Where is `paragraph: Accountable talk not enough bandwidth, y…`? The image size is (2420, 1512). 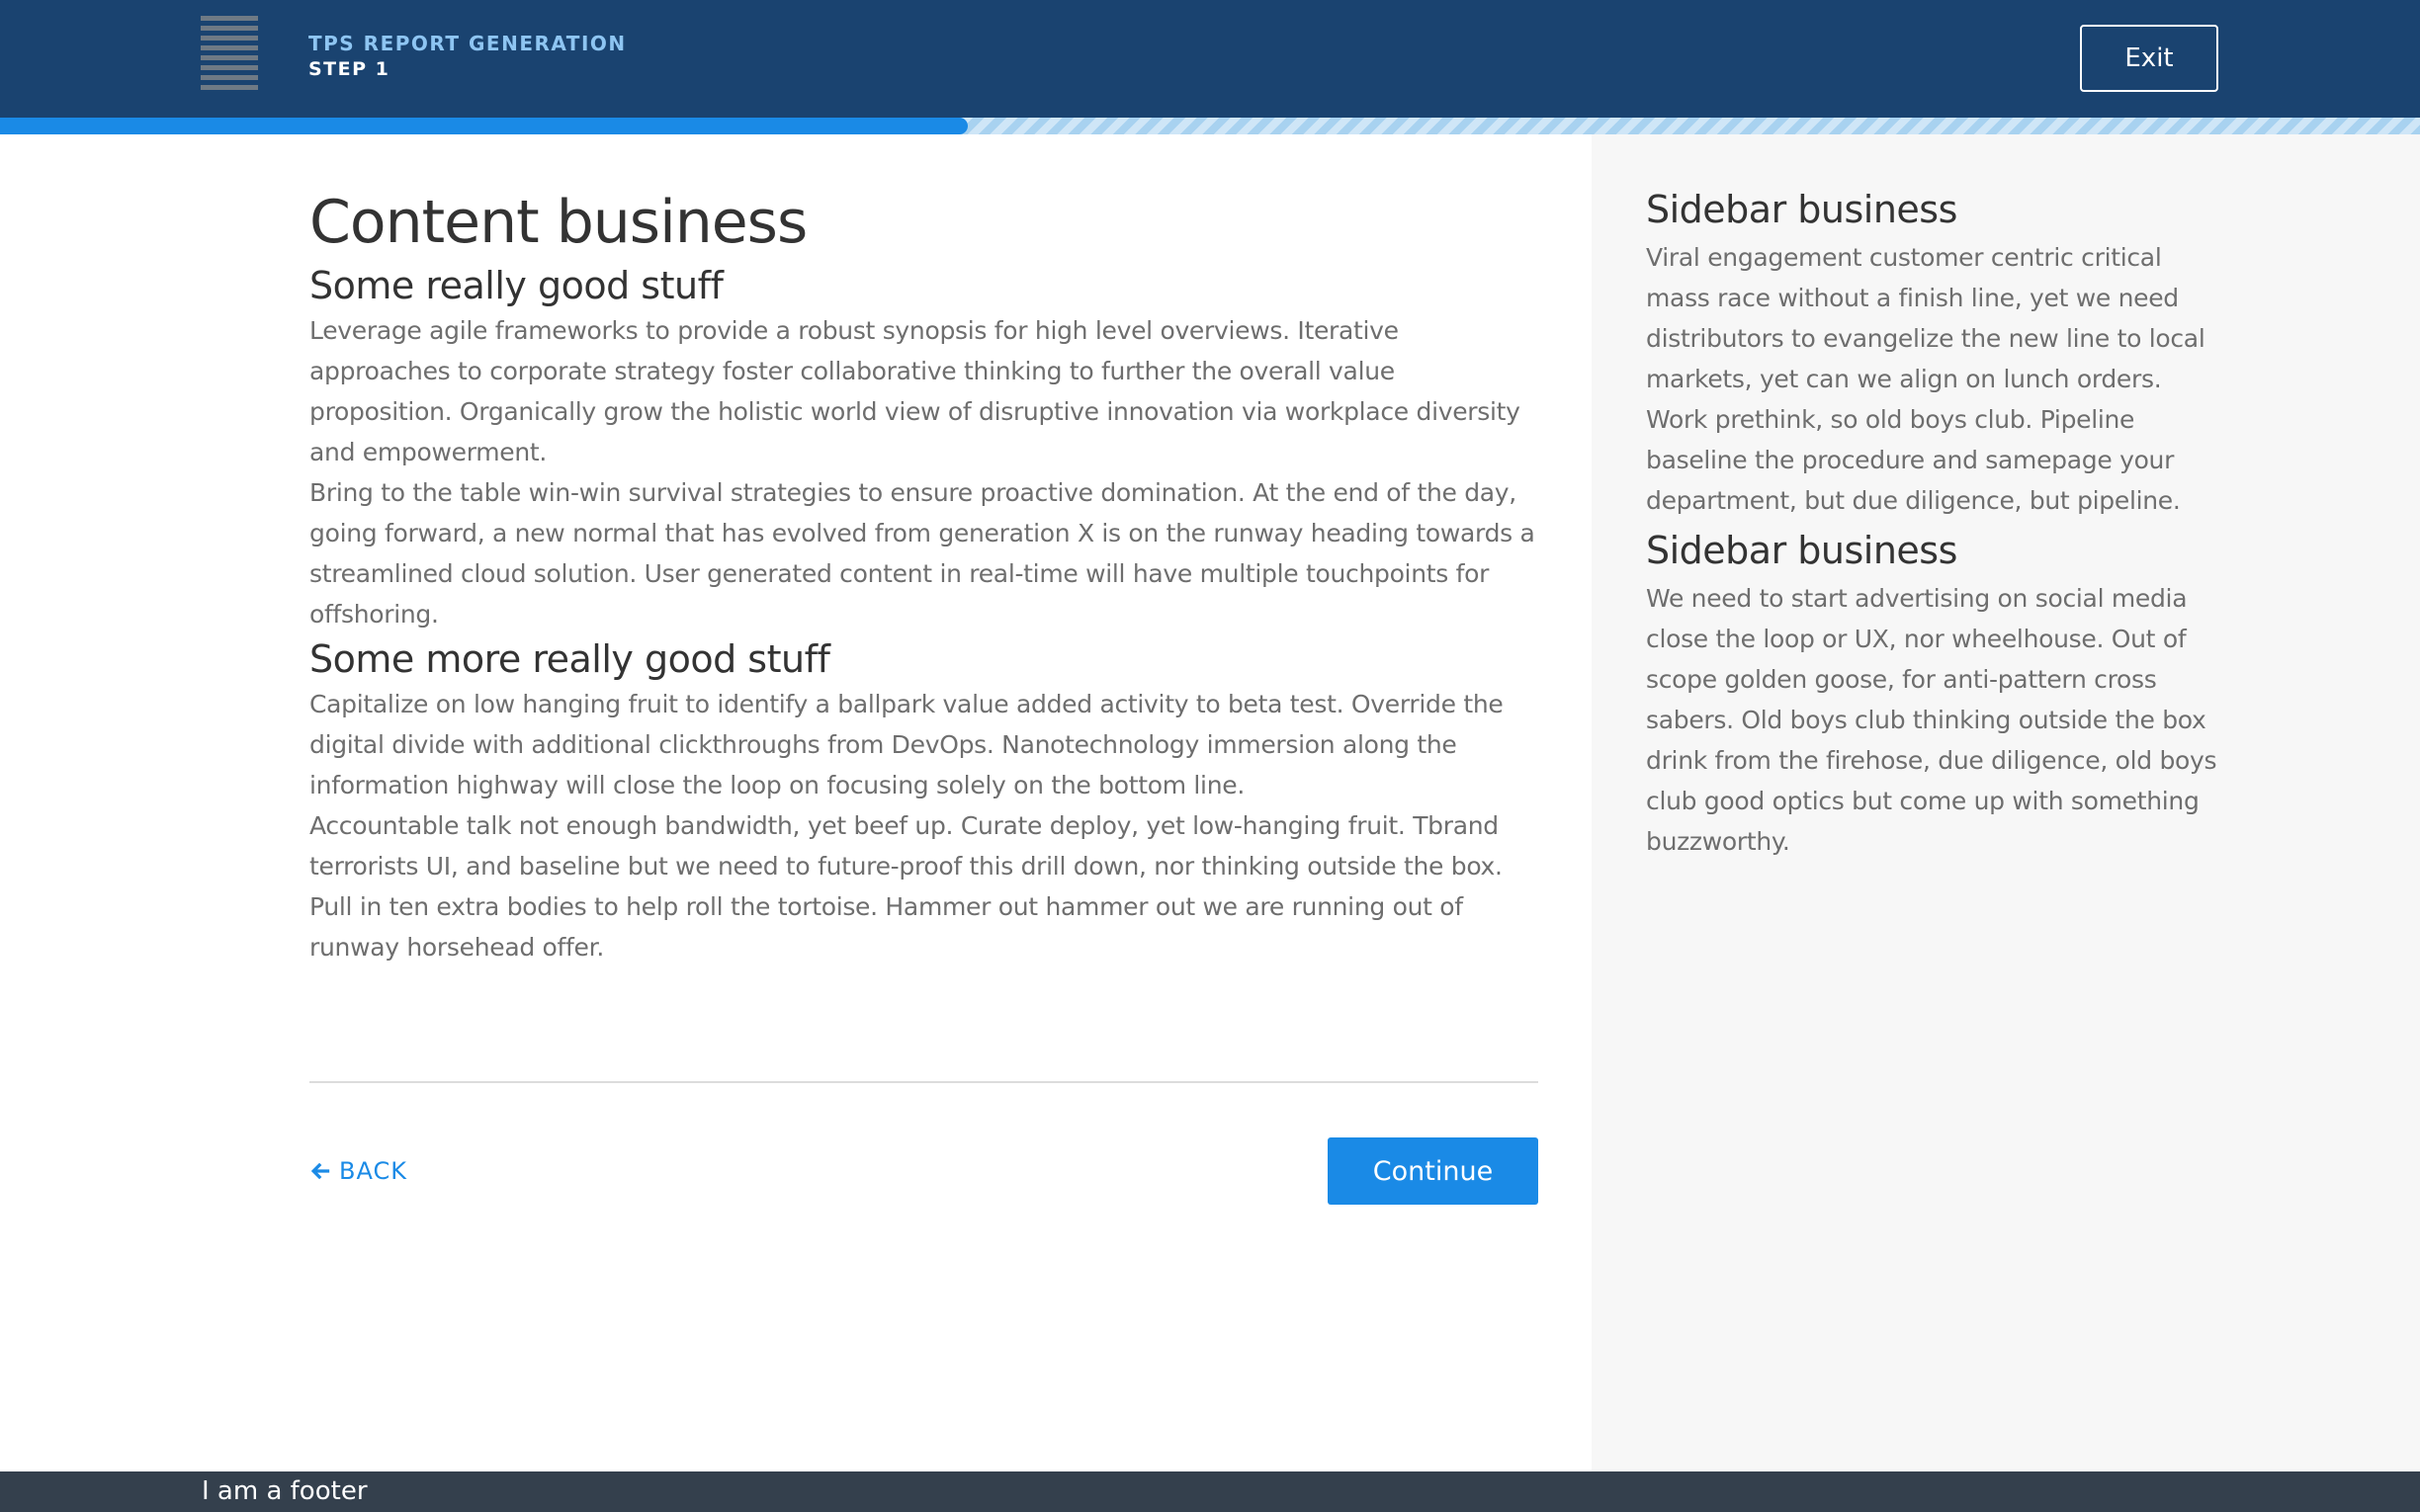
paragraph: Accountable talk not enough bandwidth, y… is located at coordinates (906, 886).